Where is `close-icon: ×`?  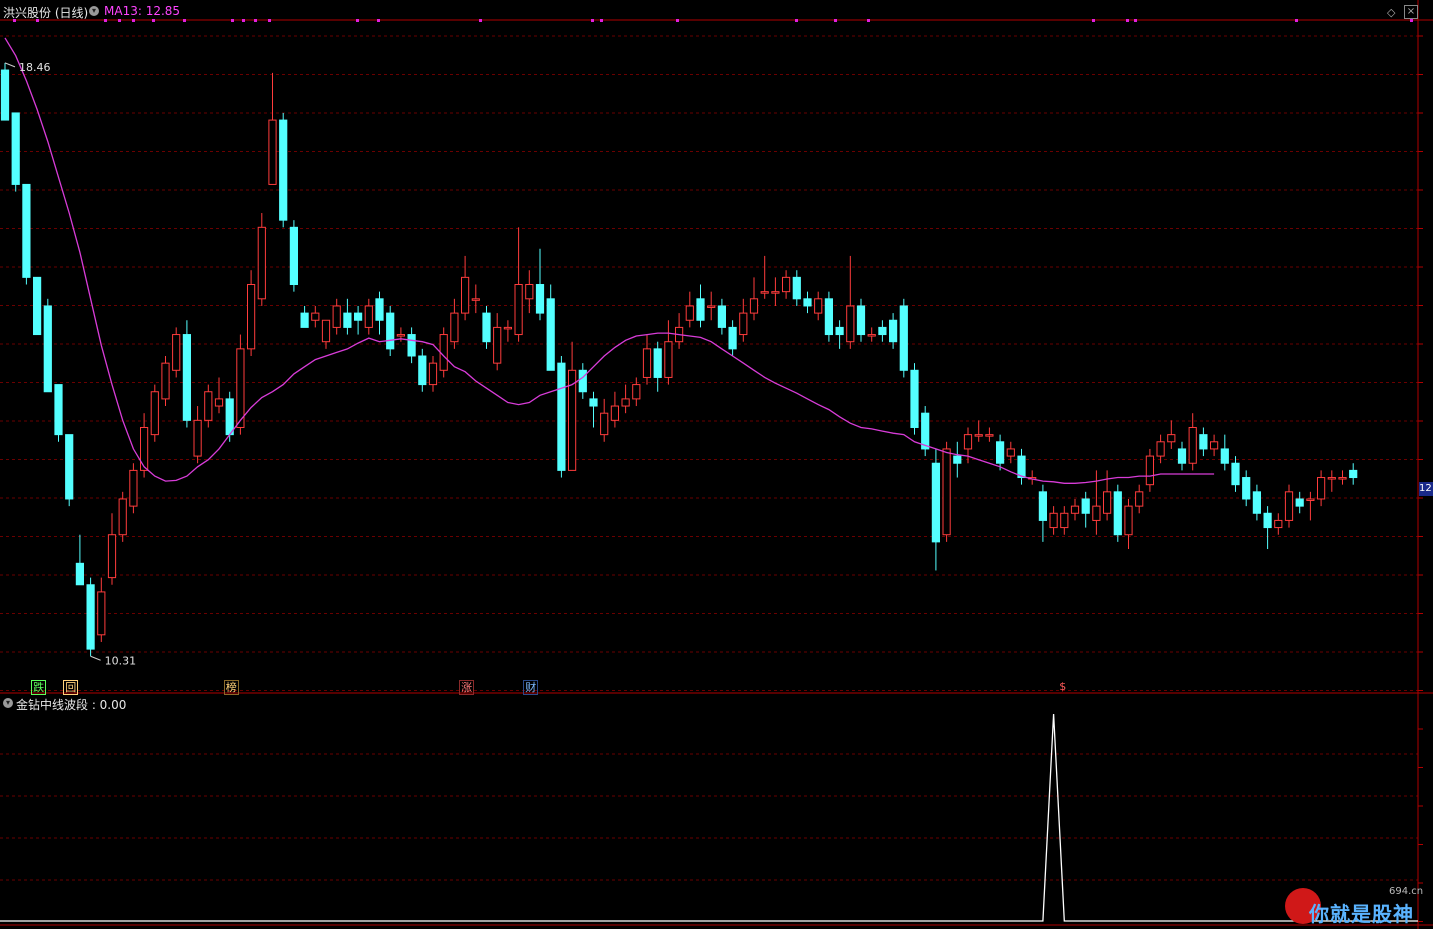
close-icon: × is located at coordinates (1411, 12).